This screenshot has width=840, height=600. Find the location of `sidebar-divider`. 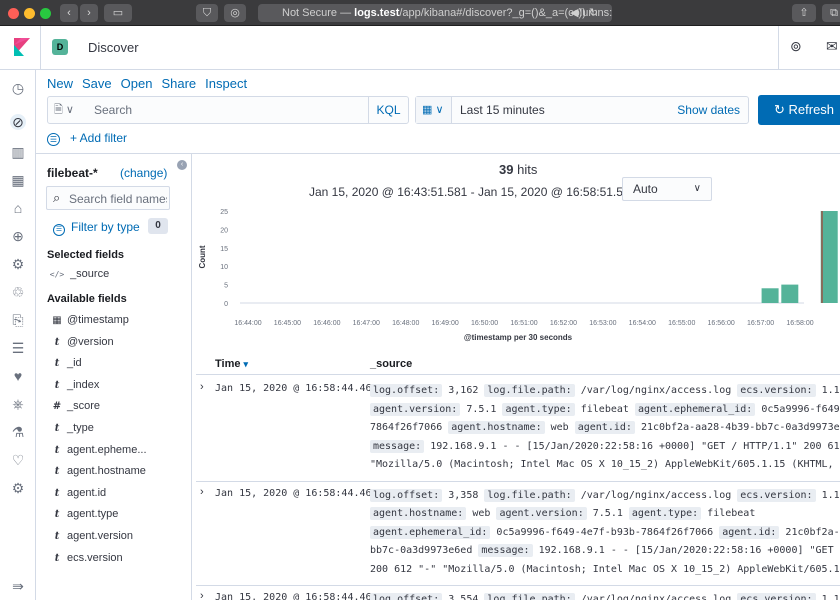

sidebar-divider is located at coordinates (191, 377).